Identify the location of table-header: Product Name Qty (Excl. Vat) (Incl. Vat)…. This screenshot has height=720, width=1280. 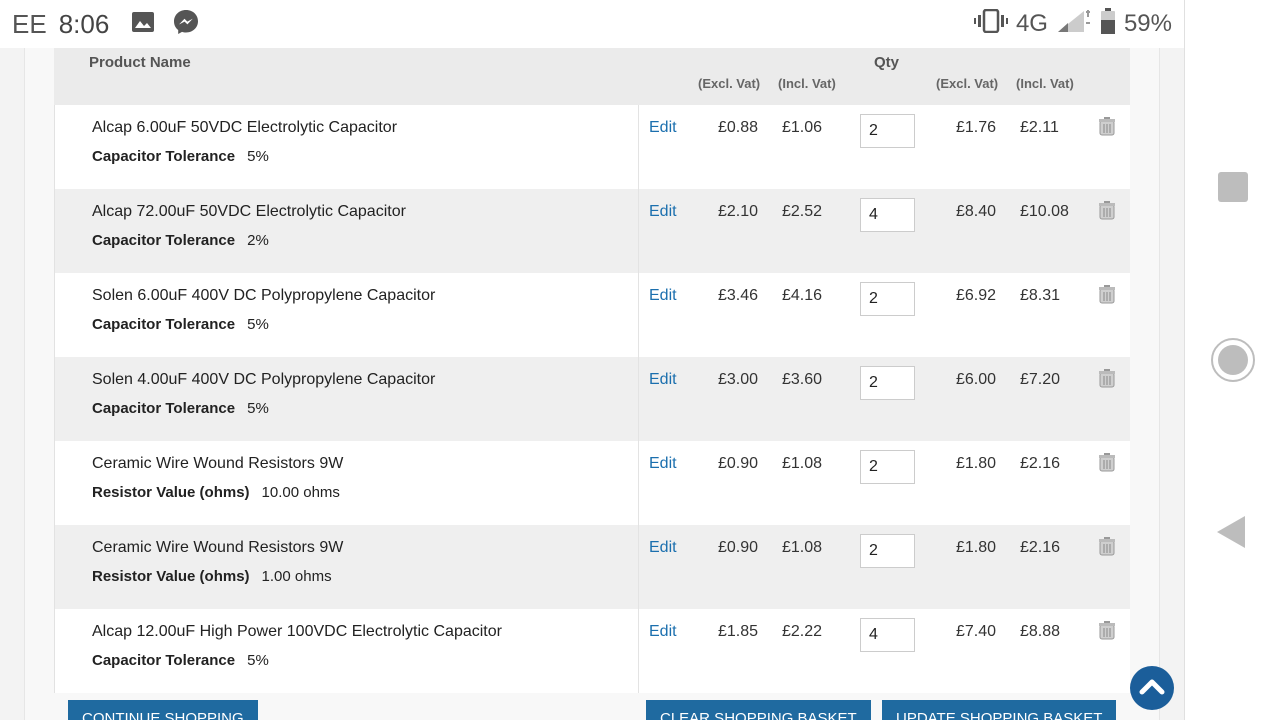
(592, 76).